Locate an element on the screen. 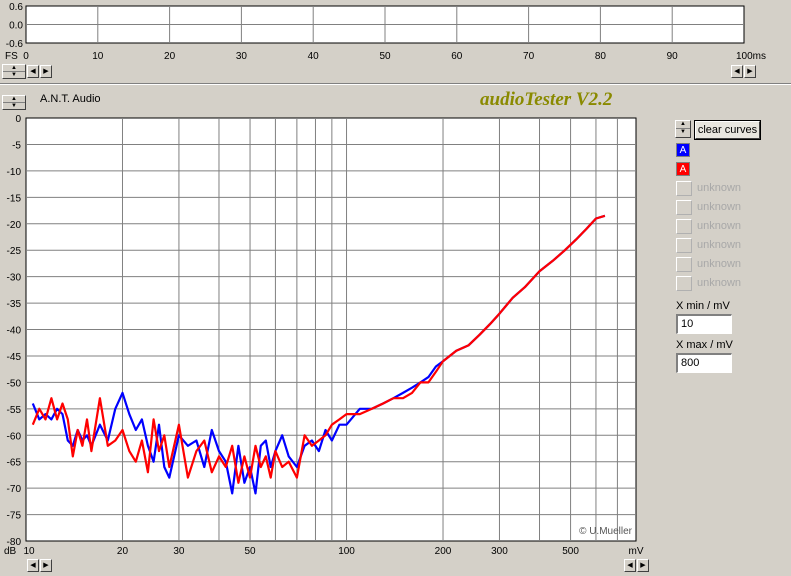 Image resolution: width=791 pixels, height=576 pixels. scope-x-tick-label: 20 is located at coordinates (170, 56).